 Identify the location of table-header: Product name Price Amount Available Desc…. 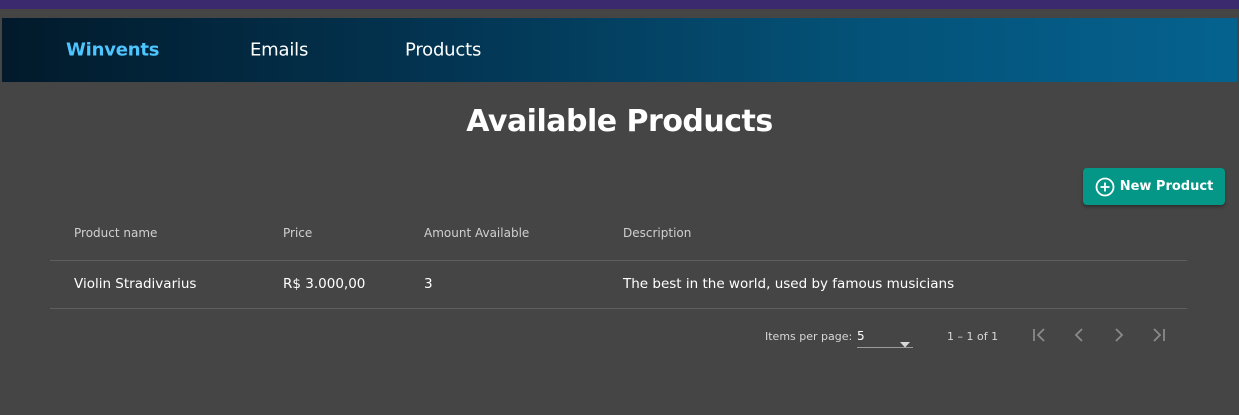
(618, 233).